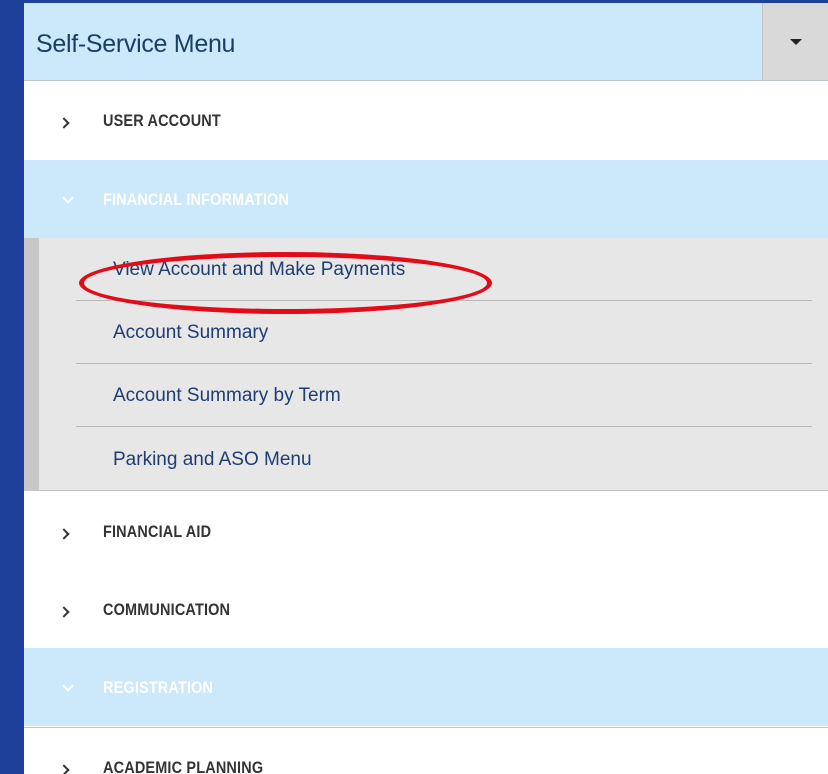 The height and width of the screenshot is (774, 828). What do you see at coordinates (426, 199) in the screenshot?
I see `section-financial-information: FINANCIAL INFORMATION` at bounding box center [426, 199].